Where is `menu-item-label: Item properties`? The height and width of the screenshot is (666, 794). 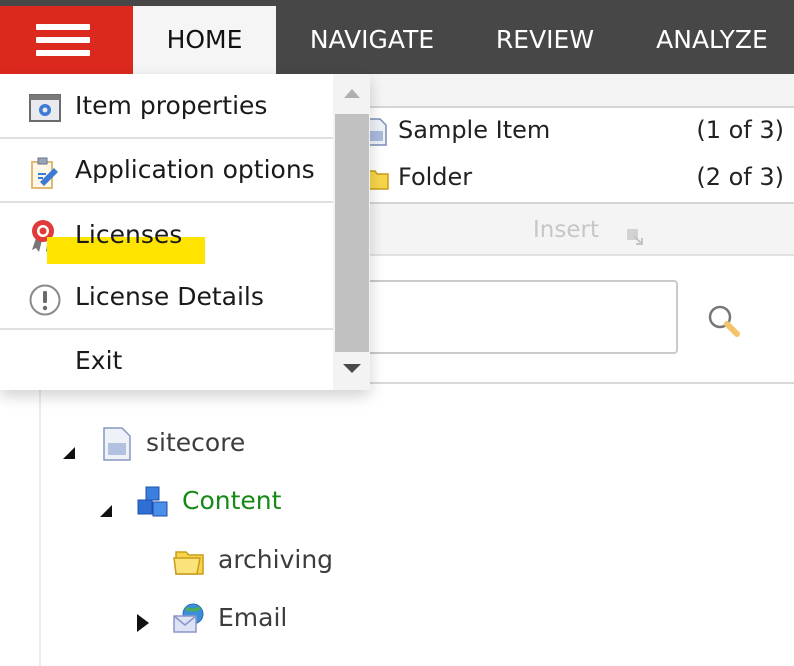 menu-item-label: Item properties is located at coordinates (171, 105).